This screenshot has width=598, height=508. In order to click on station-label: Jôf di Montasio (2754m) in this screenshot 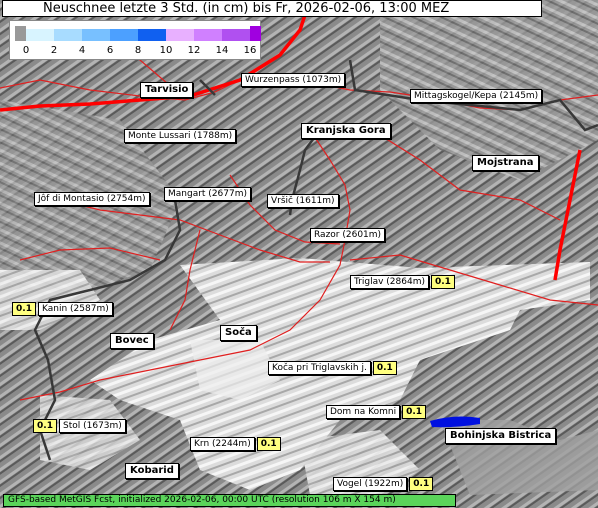, I will do `click(92, 199)`.